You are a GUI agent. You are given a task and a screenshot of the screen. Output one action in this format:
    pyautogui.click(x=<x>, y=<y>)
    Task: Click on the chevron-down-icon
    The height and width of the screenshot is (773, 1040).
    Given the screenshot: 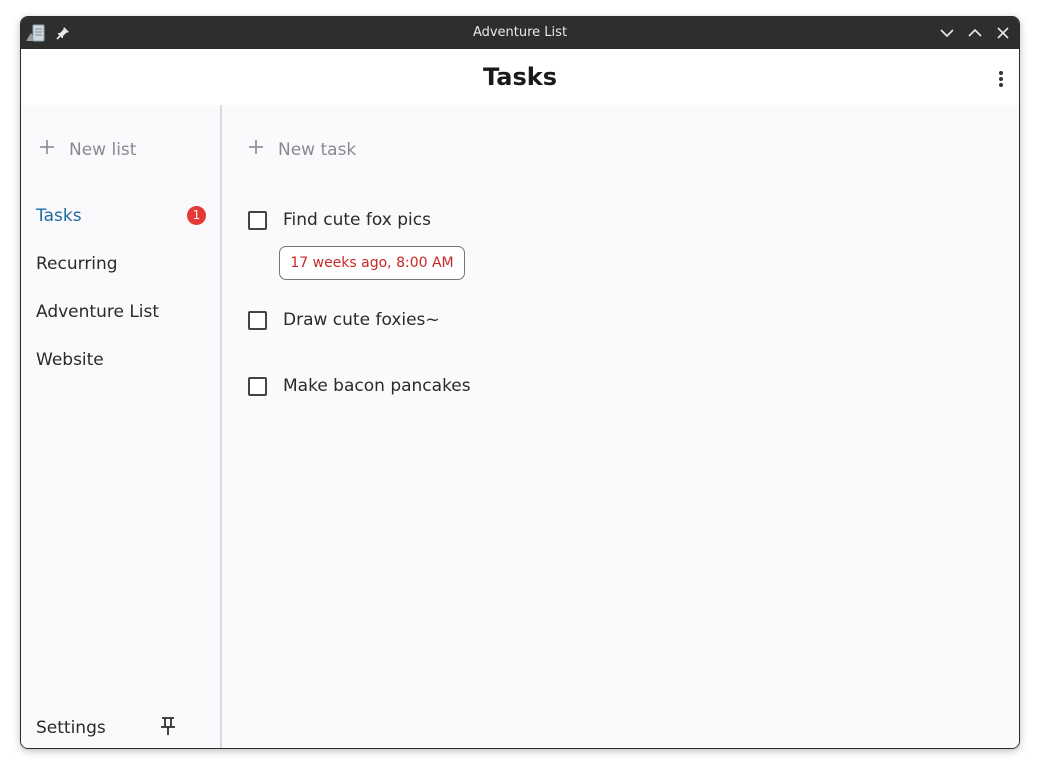 What is the action you would take?
    pyautogui.click(x=947, y=33)
    